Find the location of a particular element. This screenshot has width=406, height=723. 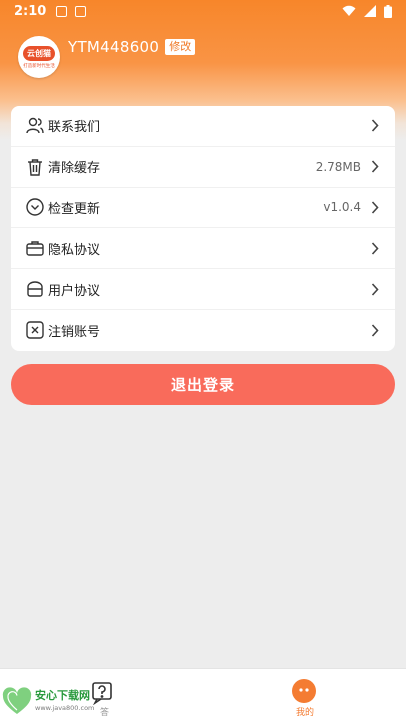

profile-section: 云创猫 打造新时代生活 YTM448600 修改 is located at coordinates (107, 57).